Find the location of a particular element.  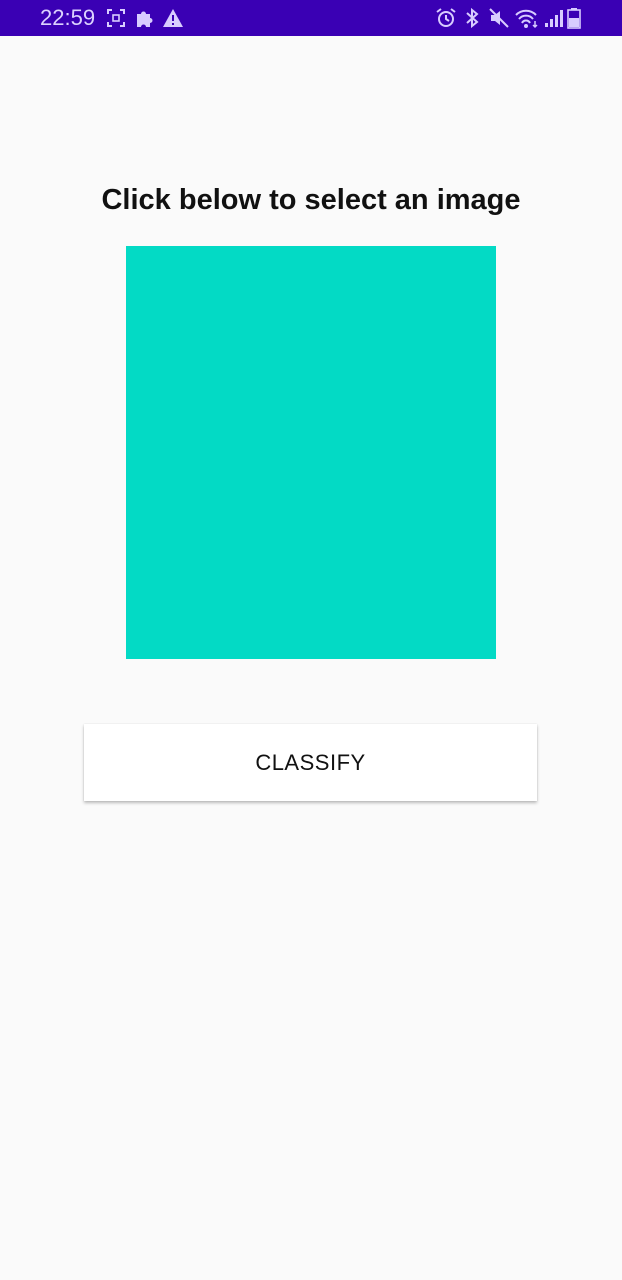

classify-button: CLASSIFY is located at coordinates (310, 762).